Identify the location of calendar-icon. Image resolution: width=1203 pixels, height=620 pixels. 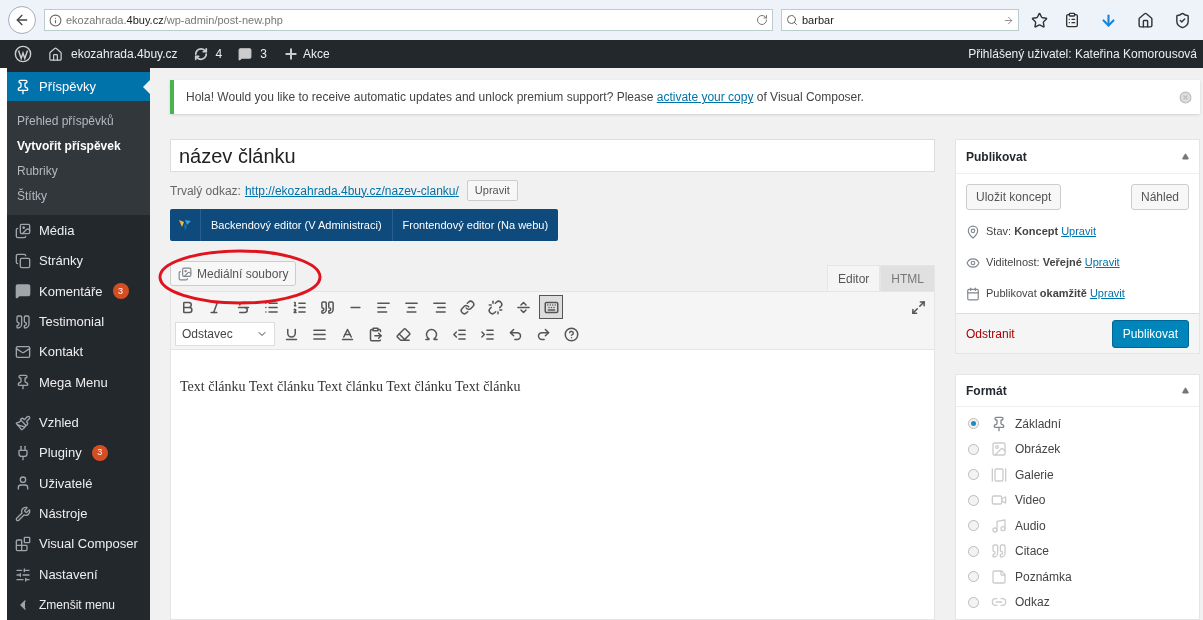
(973, 293).